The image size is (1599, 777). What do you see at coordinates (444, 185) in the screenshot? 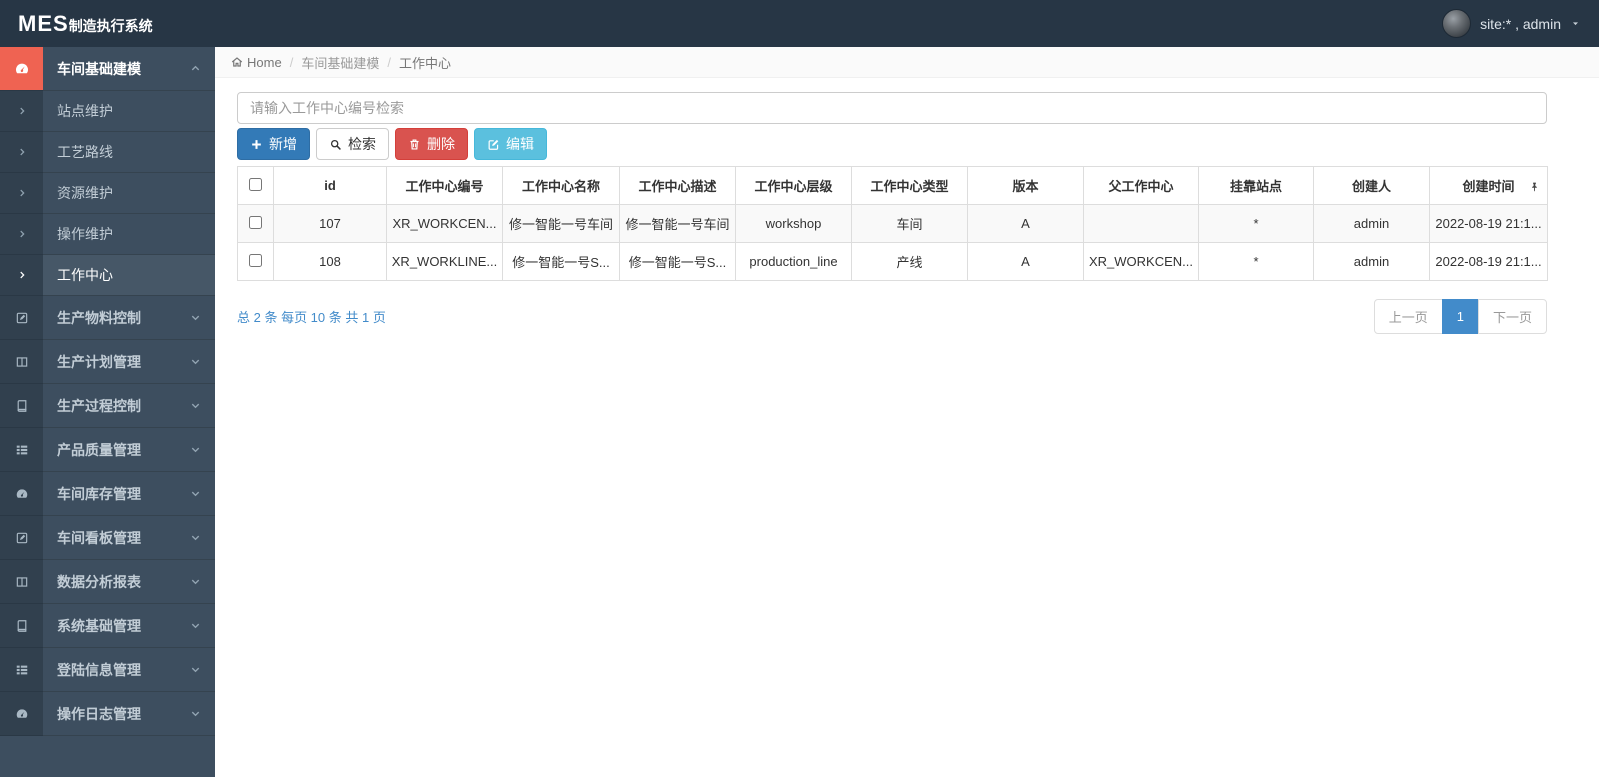
I see `column-header-code: 工作中心编号` at bounding box center [444, 185].